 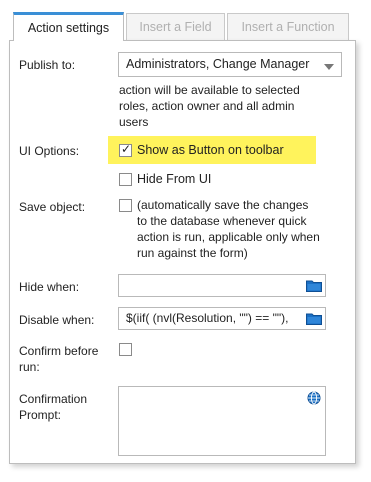 I want to click on tab-action-settings: Action settings, so click(x=68, y=26).